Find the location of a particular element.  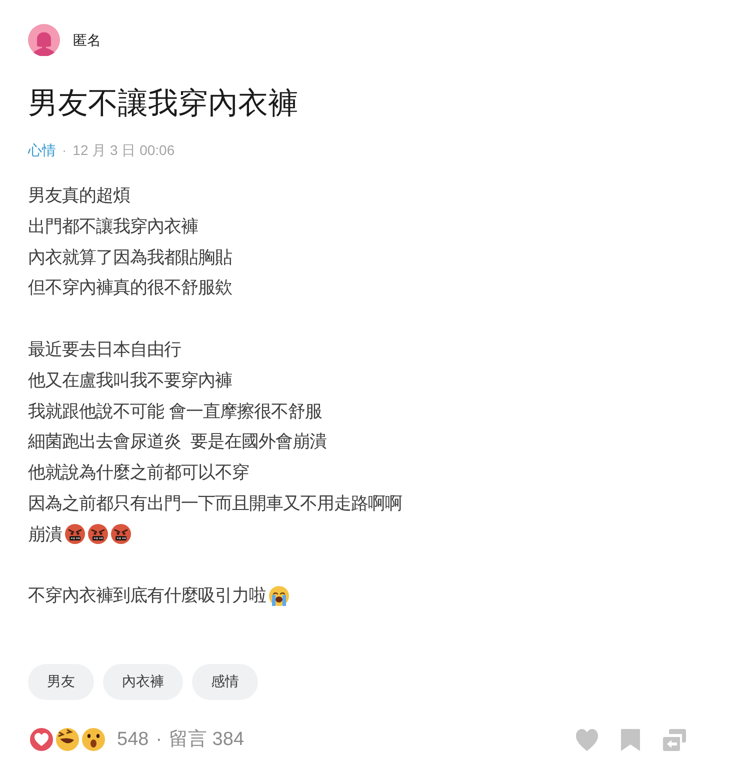

avatar-icon is located at coordinates (44, 40).